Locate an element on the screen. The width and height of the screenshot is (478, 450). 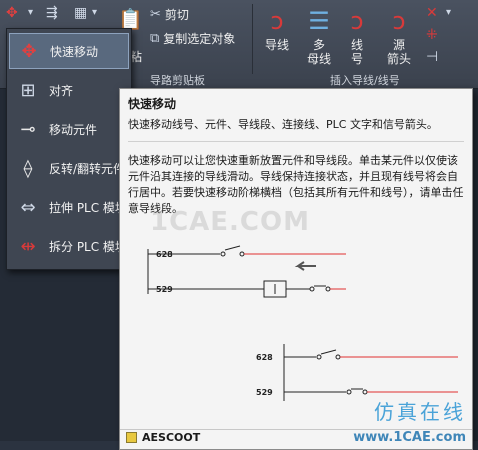
diagram-label-529-before: 529 is located at coordinates (164, 289).